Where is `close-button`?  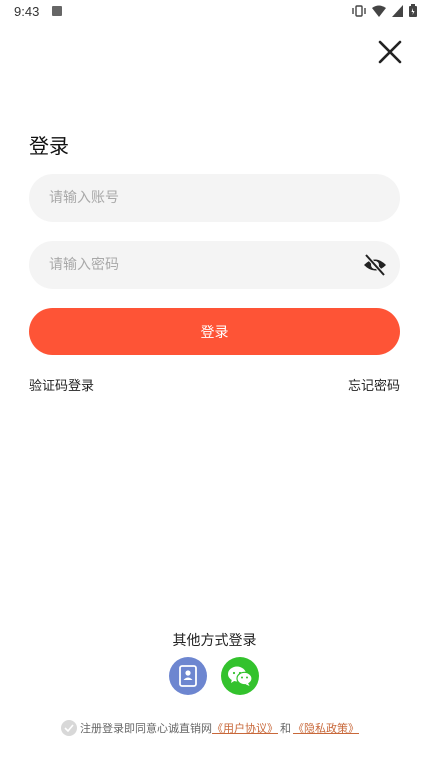
close-button is located at coordinates (390, 52).